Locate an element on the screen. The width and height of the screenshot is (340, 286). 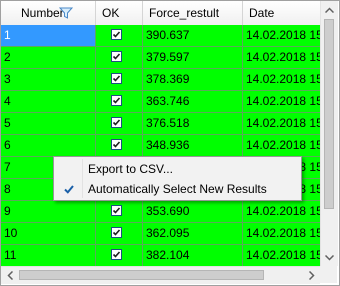
table-row: 1 390.637 14.02.2018 15: is located at coordinates (160, 36).